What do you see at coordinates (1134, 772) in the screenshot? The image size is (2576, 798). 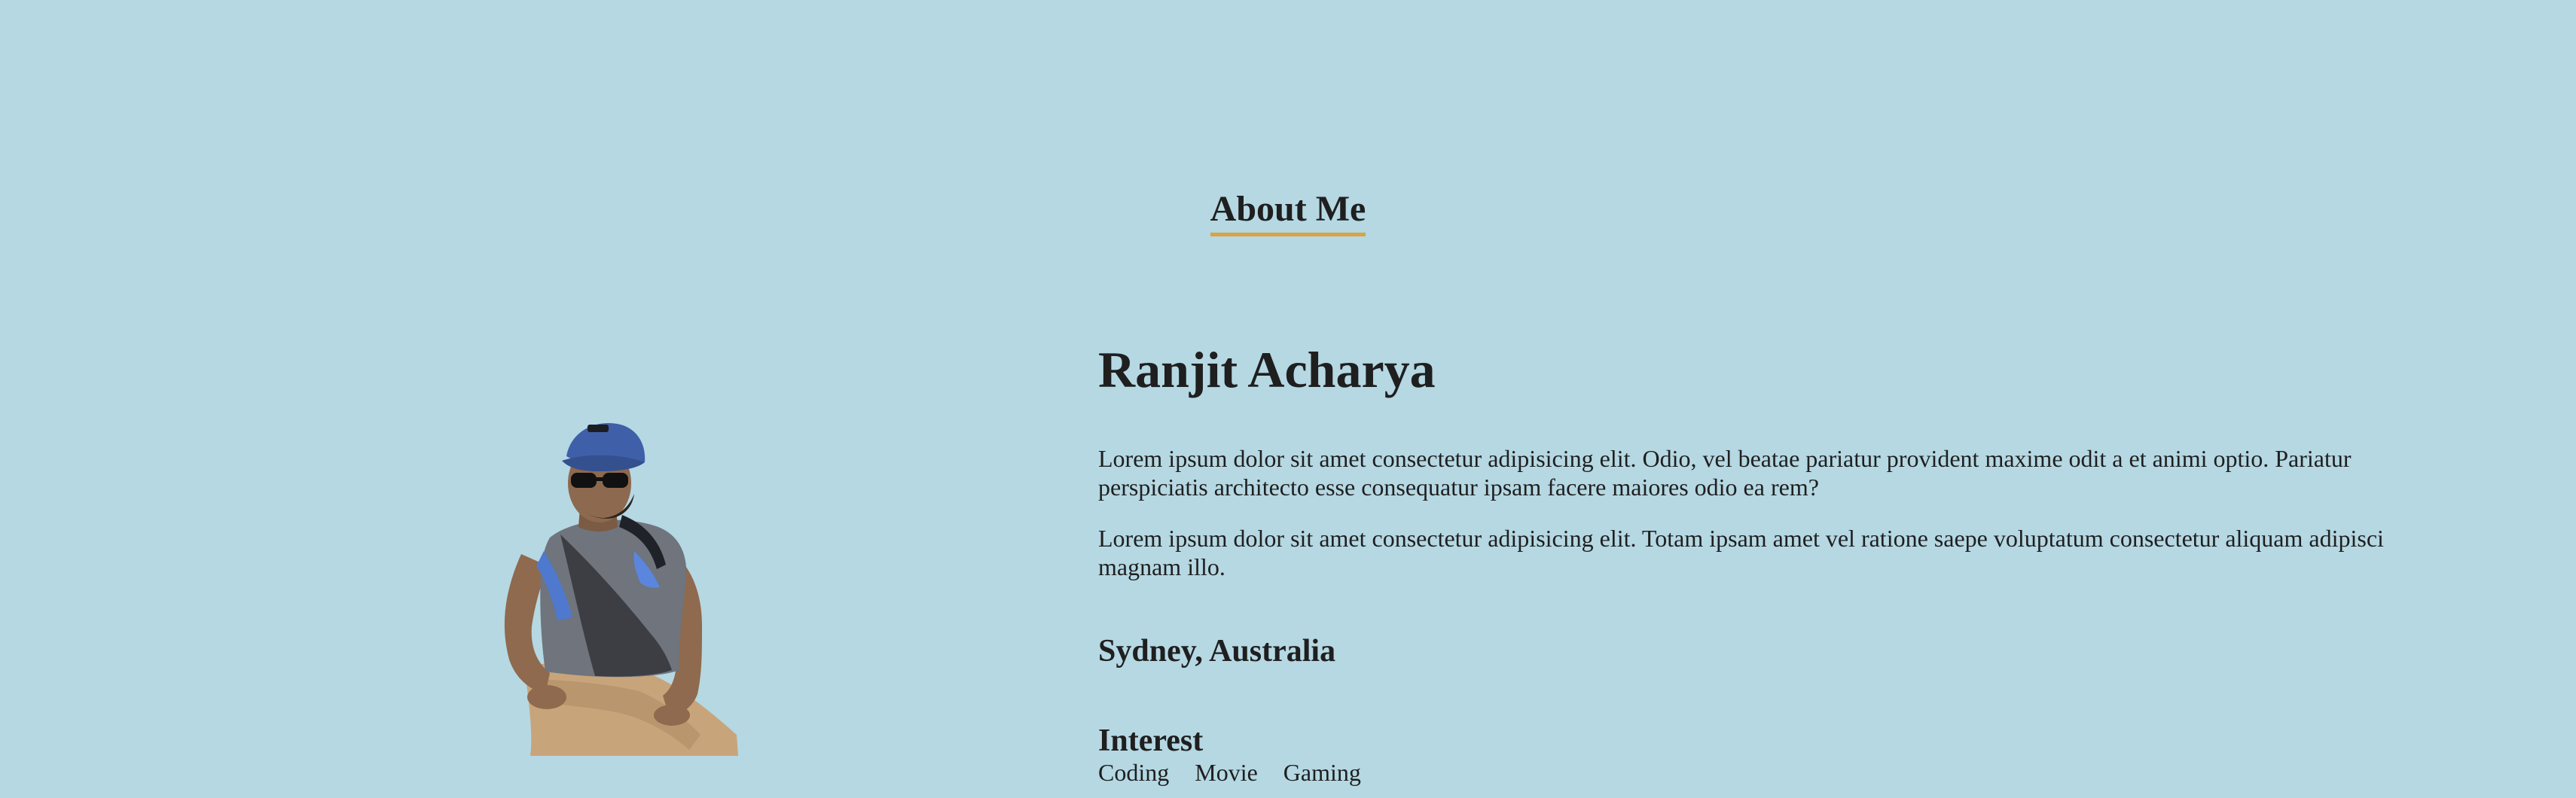 I see `interest-item: Coding` at bounding box center [1134, 772].